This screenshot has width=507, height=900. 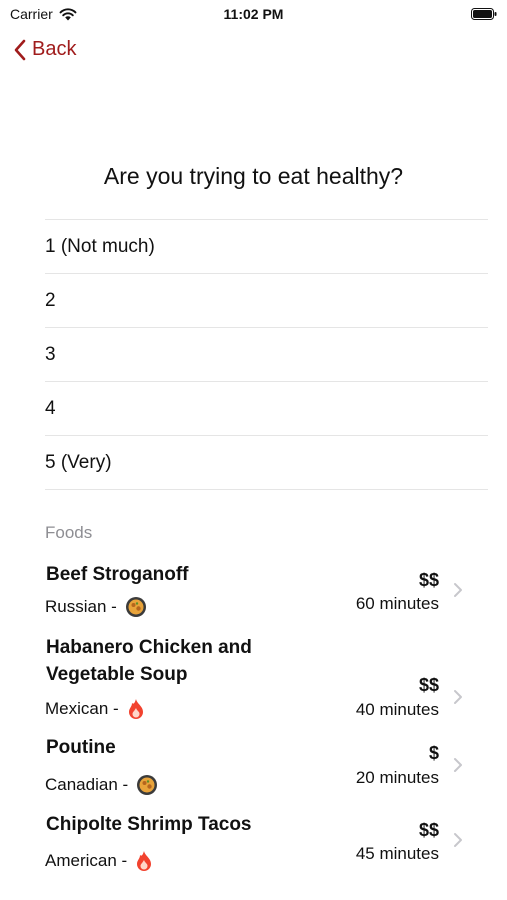 I want to click on option-2: 2, so click(x=266, y=301).